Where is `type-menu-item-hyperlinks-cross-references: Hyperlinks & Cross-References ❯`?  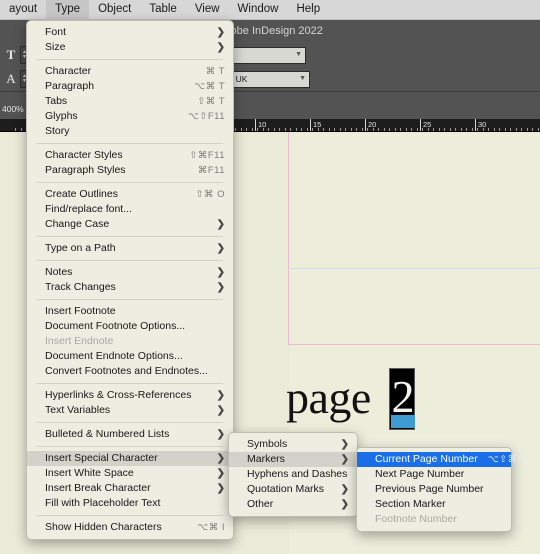 type-menu-item-hyperlinks-cross-references: Hyperlinks & Cross-References ❯ is located at coordinates (130, 395).